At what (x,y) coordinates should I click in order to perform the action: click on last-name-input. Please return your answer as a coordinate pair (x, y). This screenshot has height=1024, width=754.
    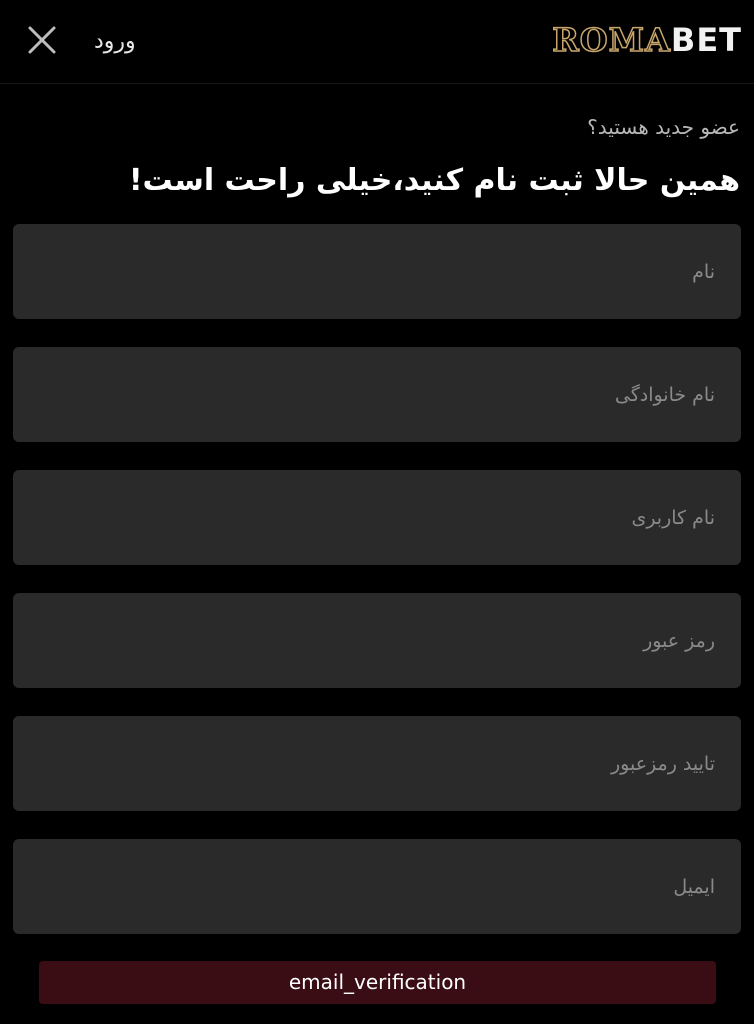
    Looking at the image, I should click on (377, 394).